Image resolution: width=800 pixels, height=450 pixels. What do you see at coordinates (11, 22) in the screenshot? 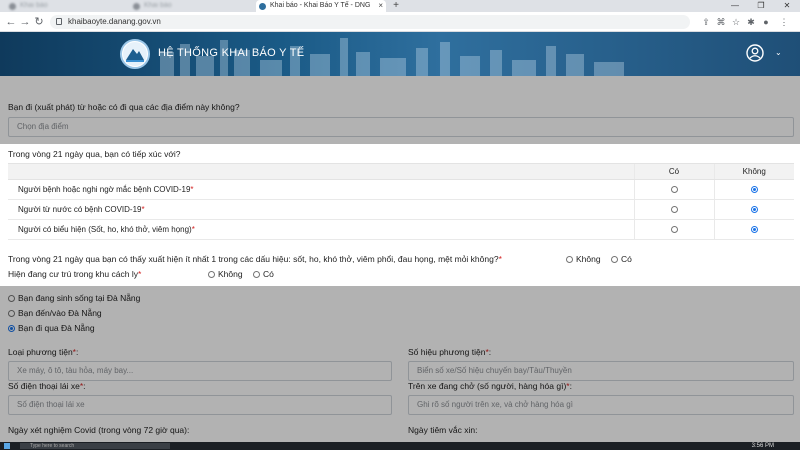
I see `back-icon: ←` at bounding box center [11, 22].